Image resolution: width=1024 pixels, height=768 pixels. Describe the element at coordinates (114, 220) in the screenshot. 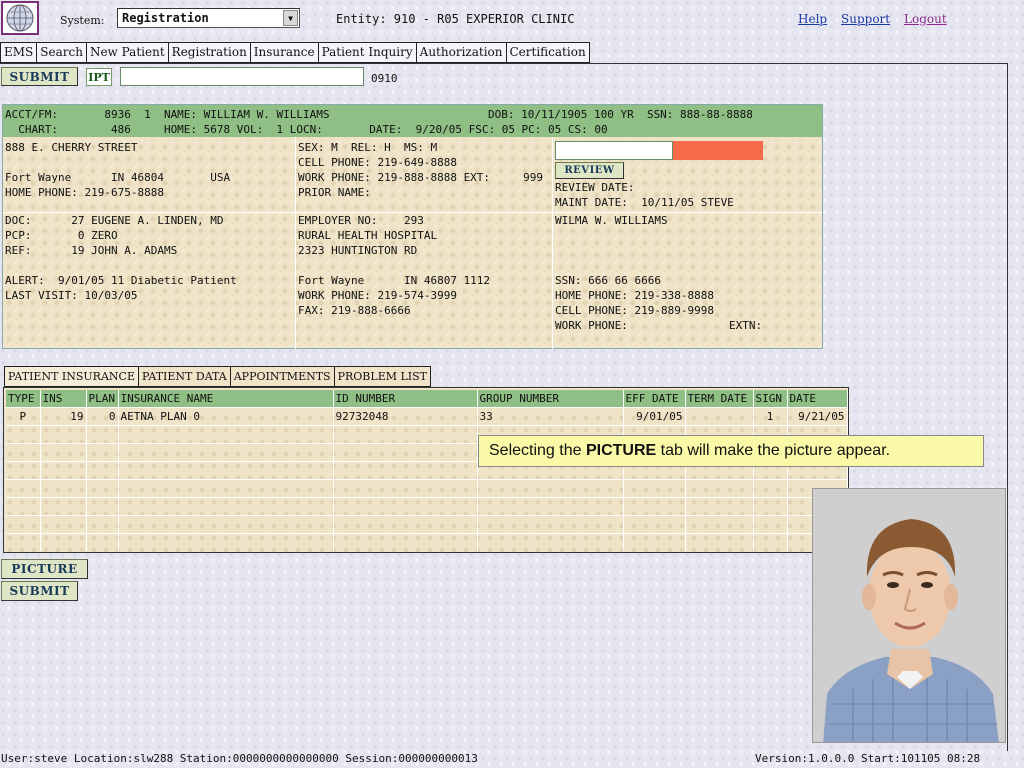

I see `doc-line: DOC: 27 EUGENE A. LINDEN, MD` at that location.